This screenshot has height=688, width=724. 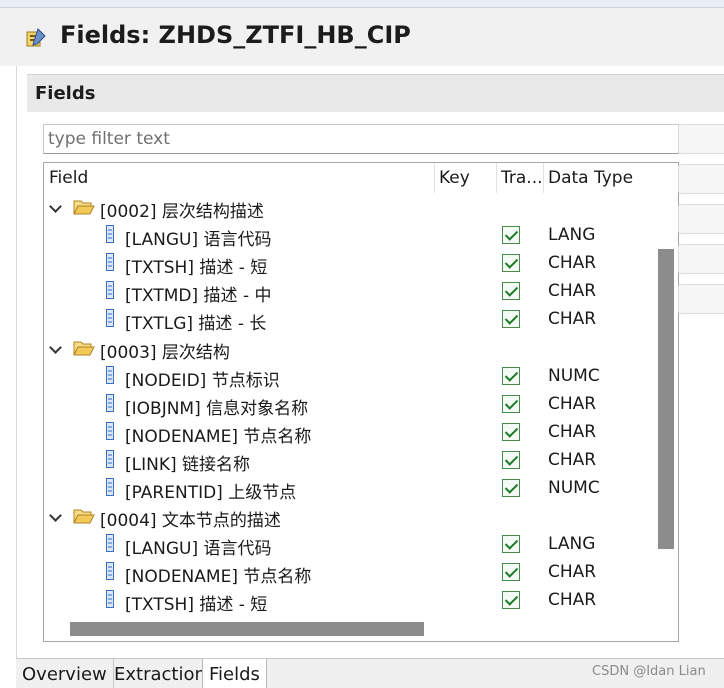 What do you see at coordinates (165, 352) in the screenshot?
I see `group-label: [0003] 层次结构` at bounding box center [165, 352].